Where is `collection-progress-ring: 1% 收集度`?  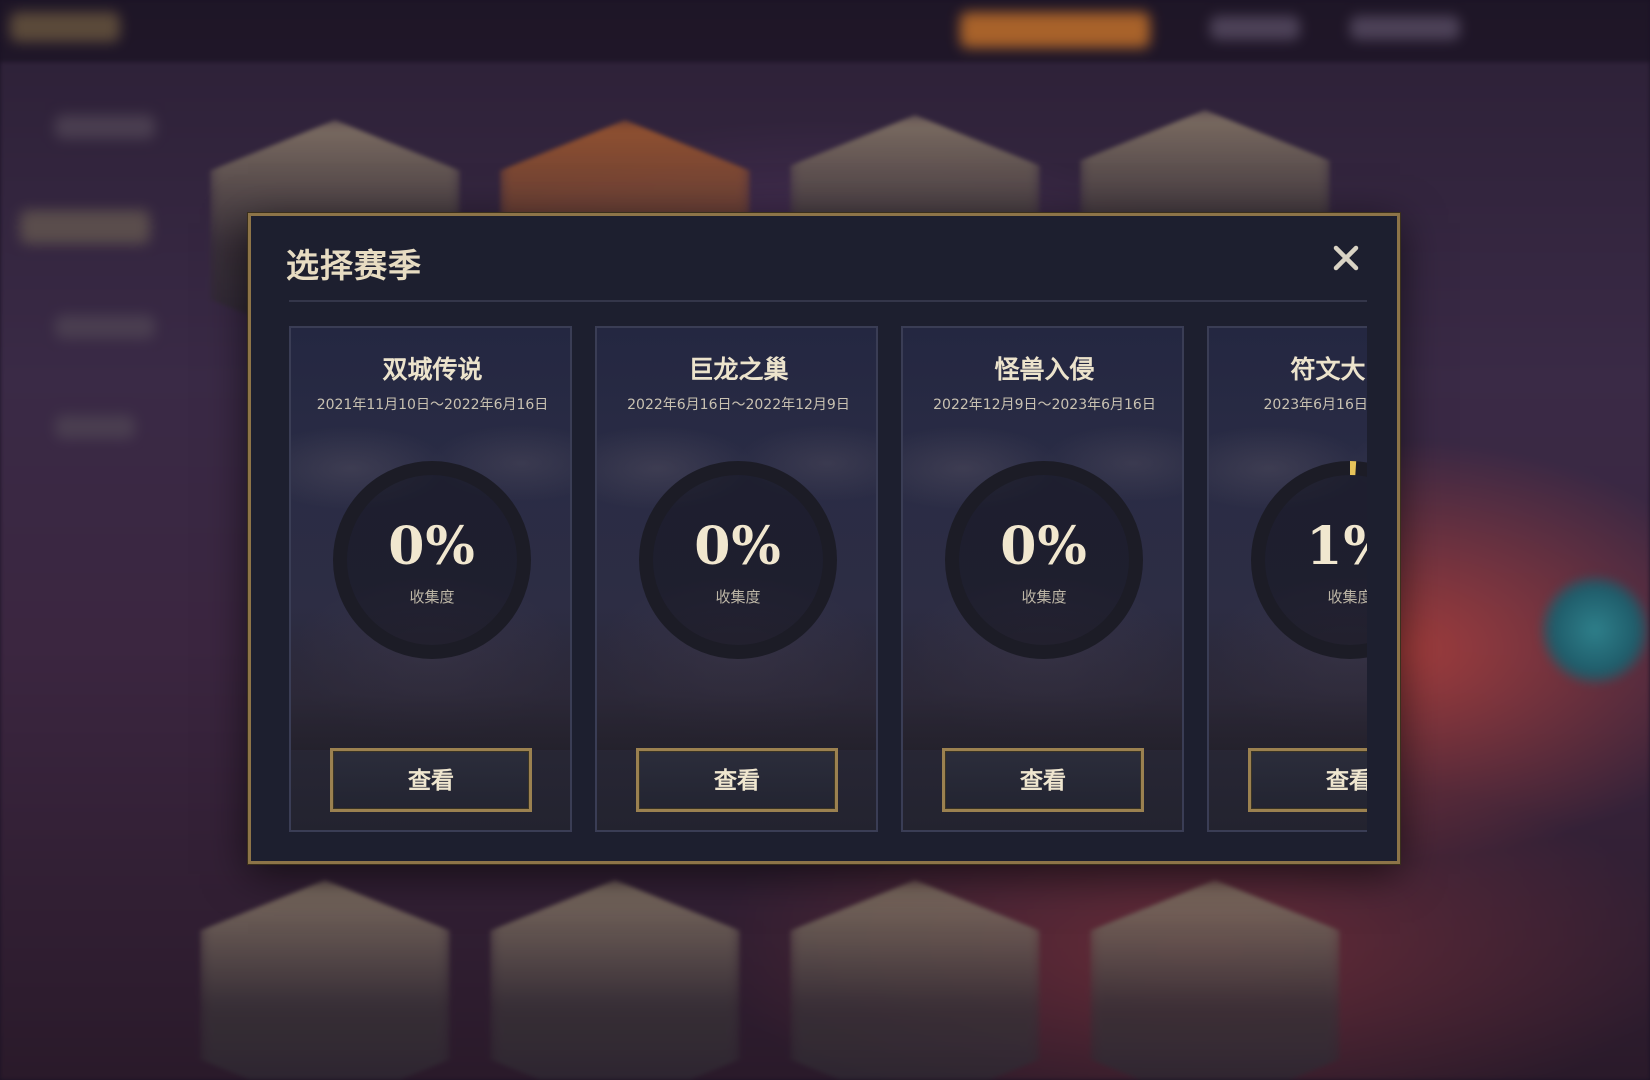
collection-progress-ring: 1% 收集度 is located at coordinates (1307, 560).